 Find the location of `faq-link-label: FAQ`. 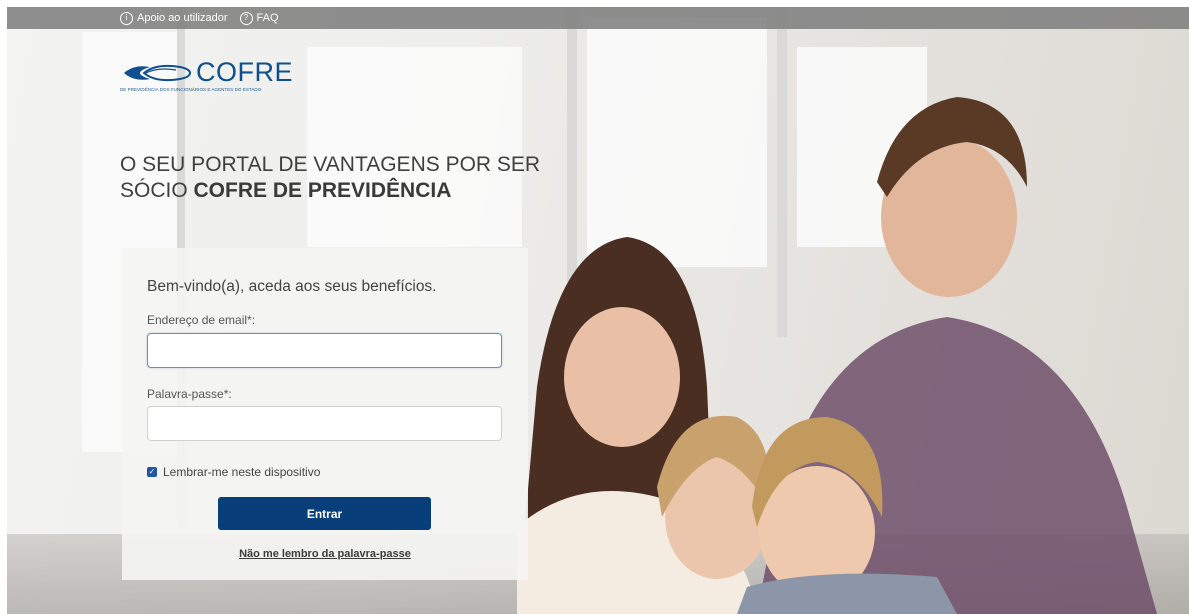

faq-link-label: FAQ is located at coordinates (267, 18).